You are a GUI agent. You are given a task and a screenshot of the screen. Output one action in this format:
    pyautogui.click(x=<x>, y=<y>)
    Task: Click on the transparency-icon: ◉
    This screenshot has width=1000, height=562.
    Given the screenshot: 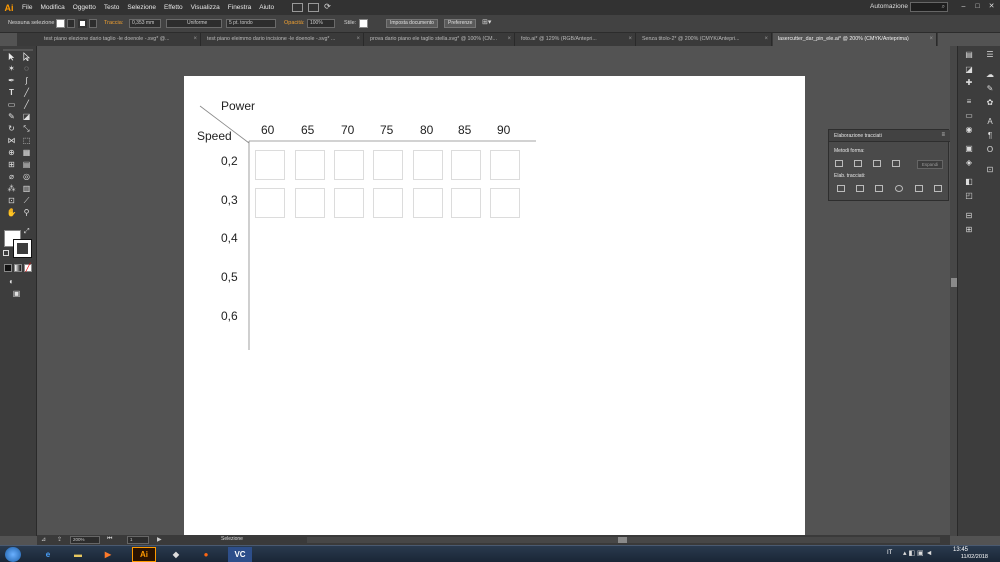 What is the action you would take?
    pyautogui.click(x=969, y=130)
    